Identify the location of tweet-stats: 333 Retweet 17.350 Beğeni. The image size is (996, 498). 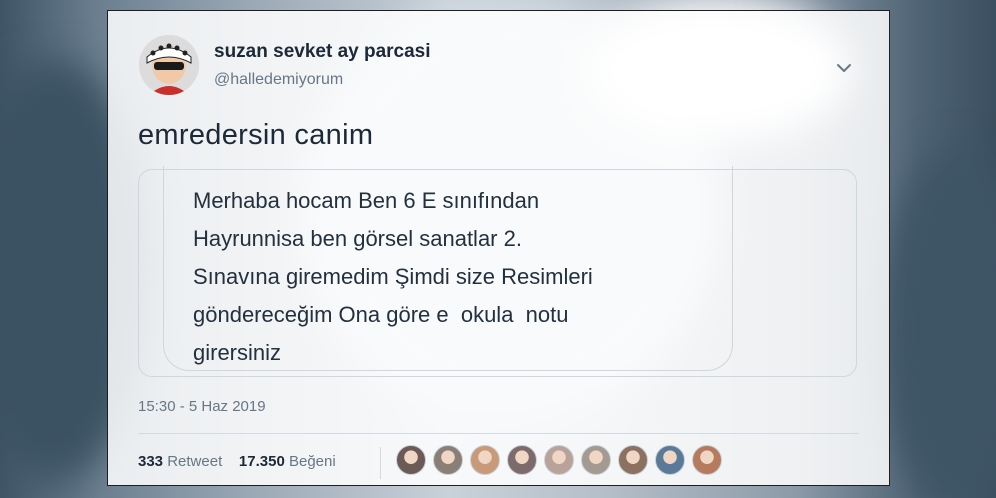
(237, 461).